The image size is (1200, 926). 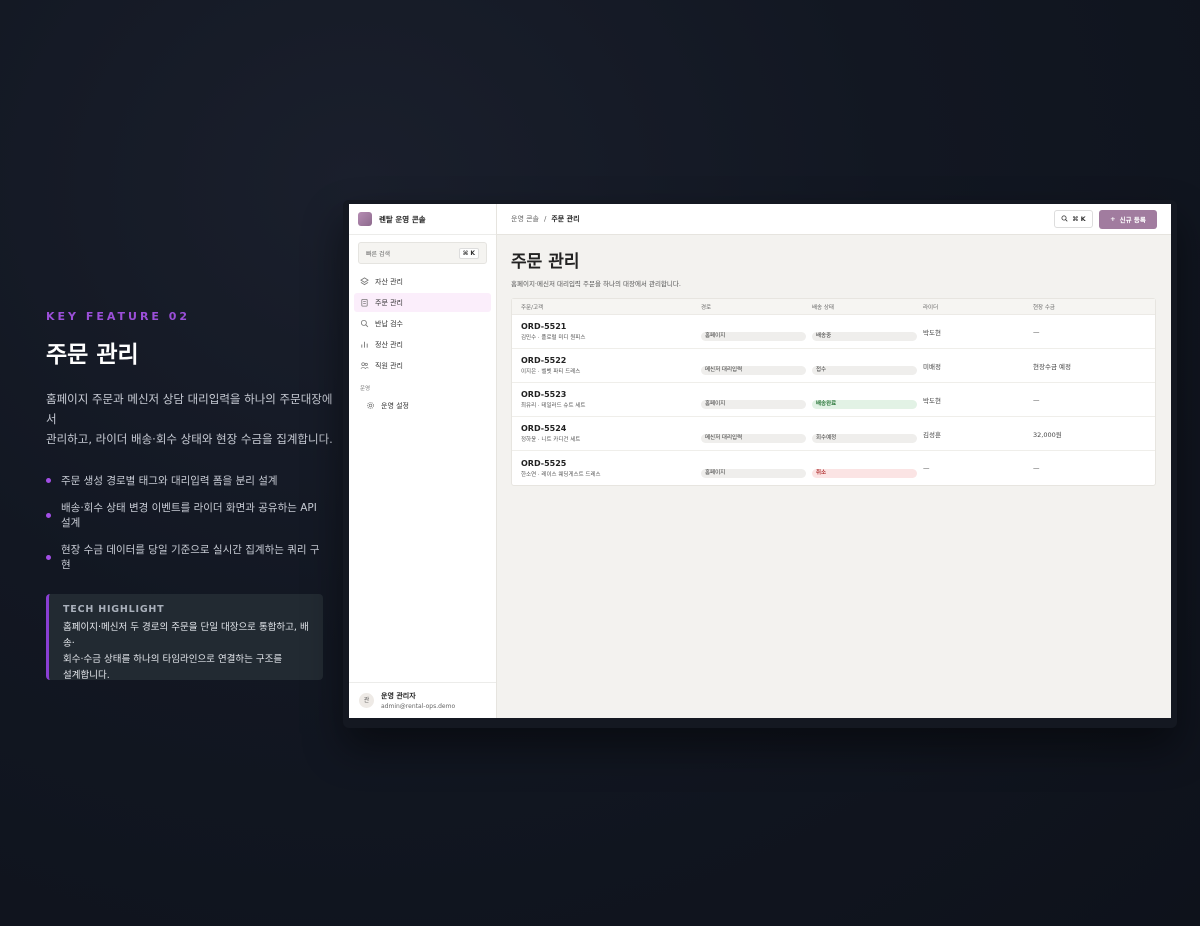 I want to click on users-icon, so click(x=364, y=365).